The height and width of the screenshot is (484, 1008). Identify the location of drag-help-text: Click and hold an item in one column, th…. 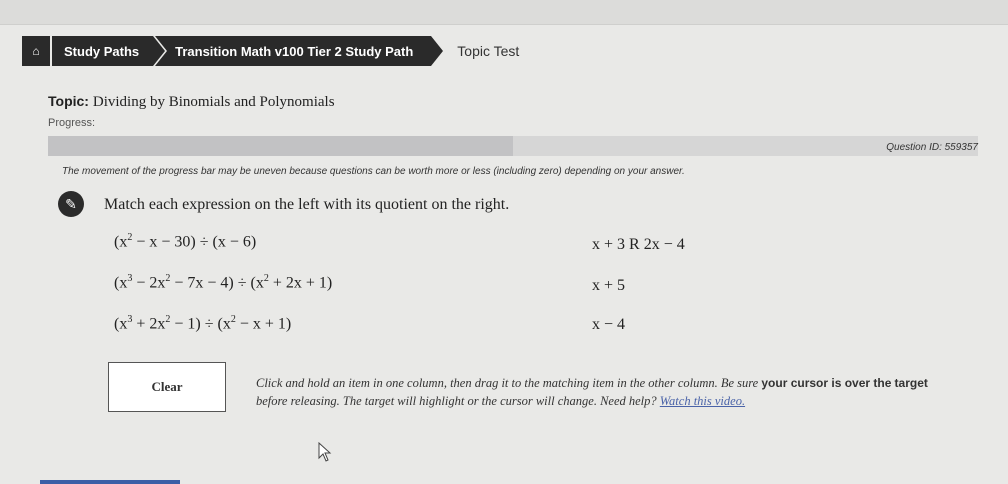
(592, 392).